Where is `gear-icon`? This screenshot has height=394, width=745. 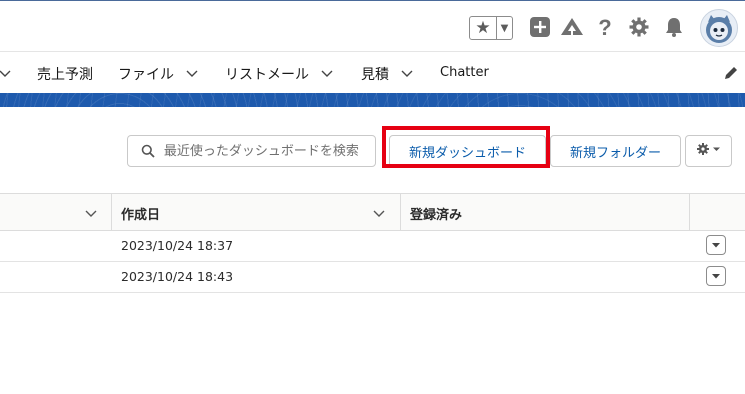 gear-icon is located at coordinates (709, 151).